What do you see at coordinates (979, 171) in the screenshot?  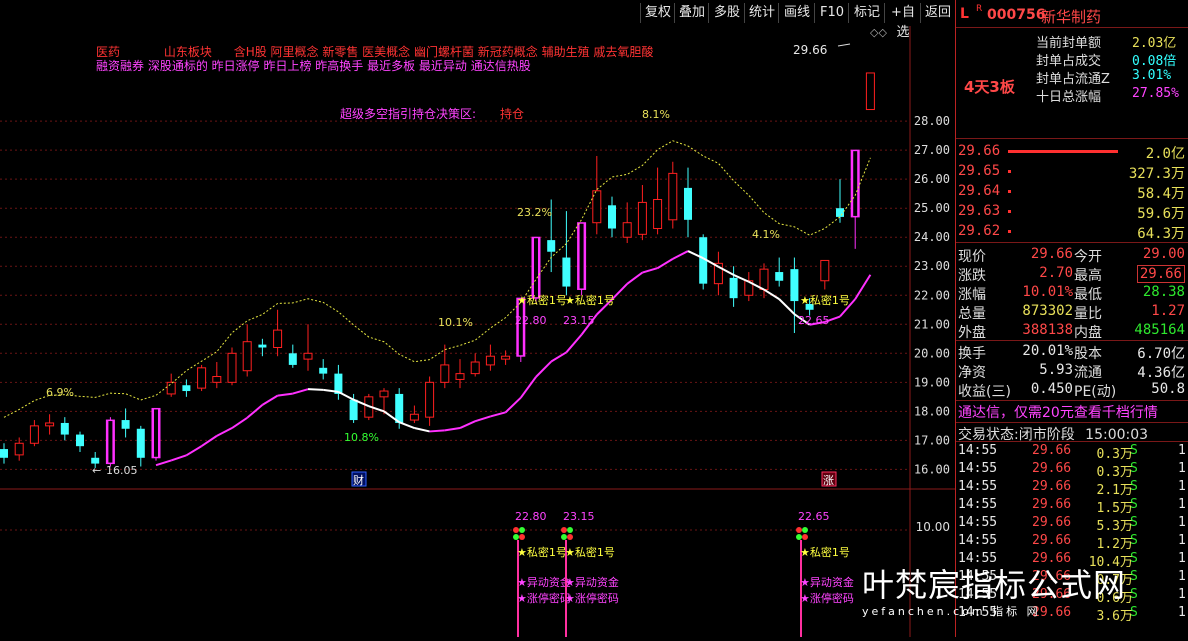 I see `bid-price: 29.65` at bounding box center [979, 171].